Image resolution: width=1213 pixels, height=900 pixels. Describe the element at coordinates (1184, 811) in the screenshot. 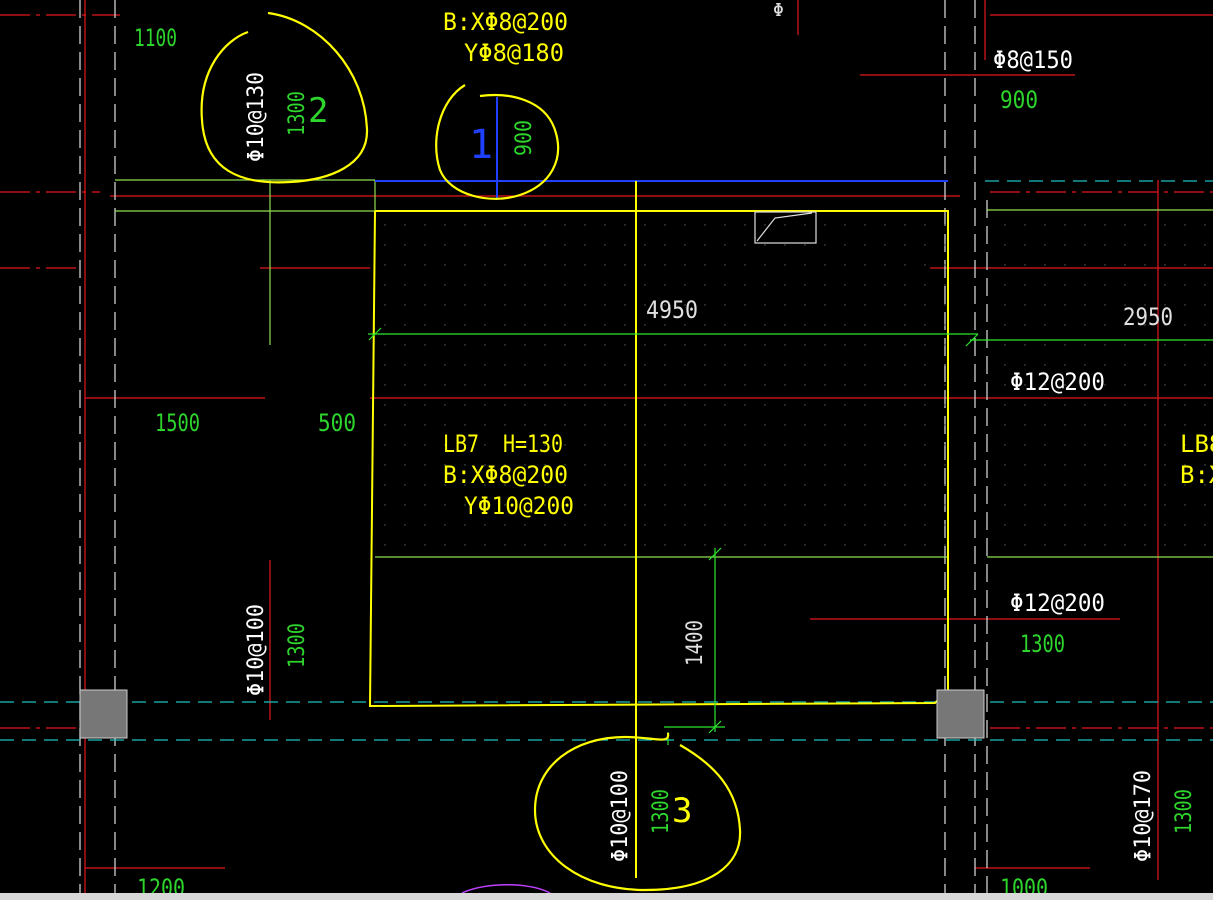

I see `right-lower-dim: 1300` at that location.